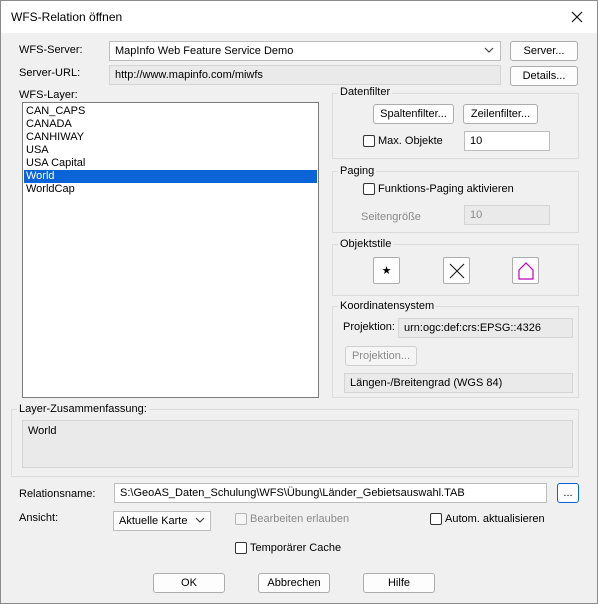 The height and width of the screenshot is (604, 598). Describe the element at coordinates (387, 306) in the screenshot. I see `coord-title: Koordinatensystem` at that location.